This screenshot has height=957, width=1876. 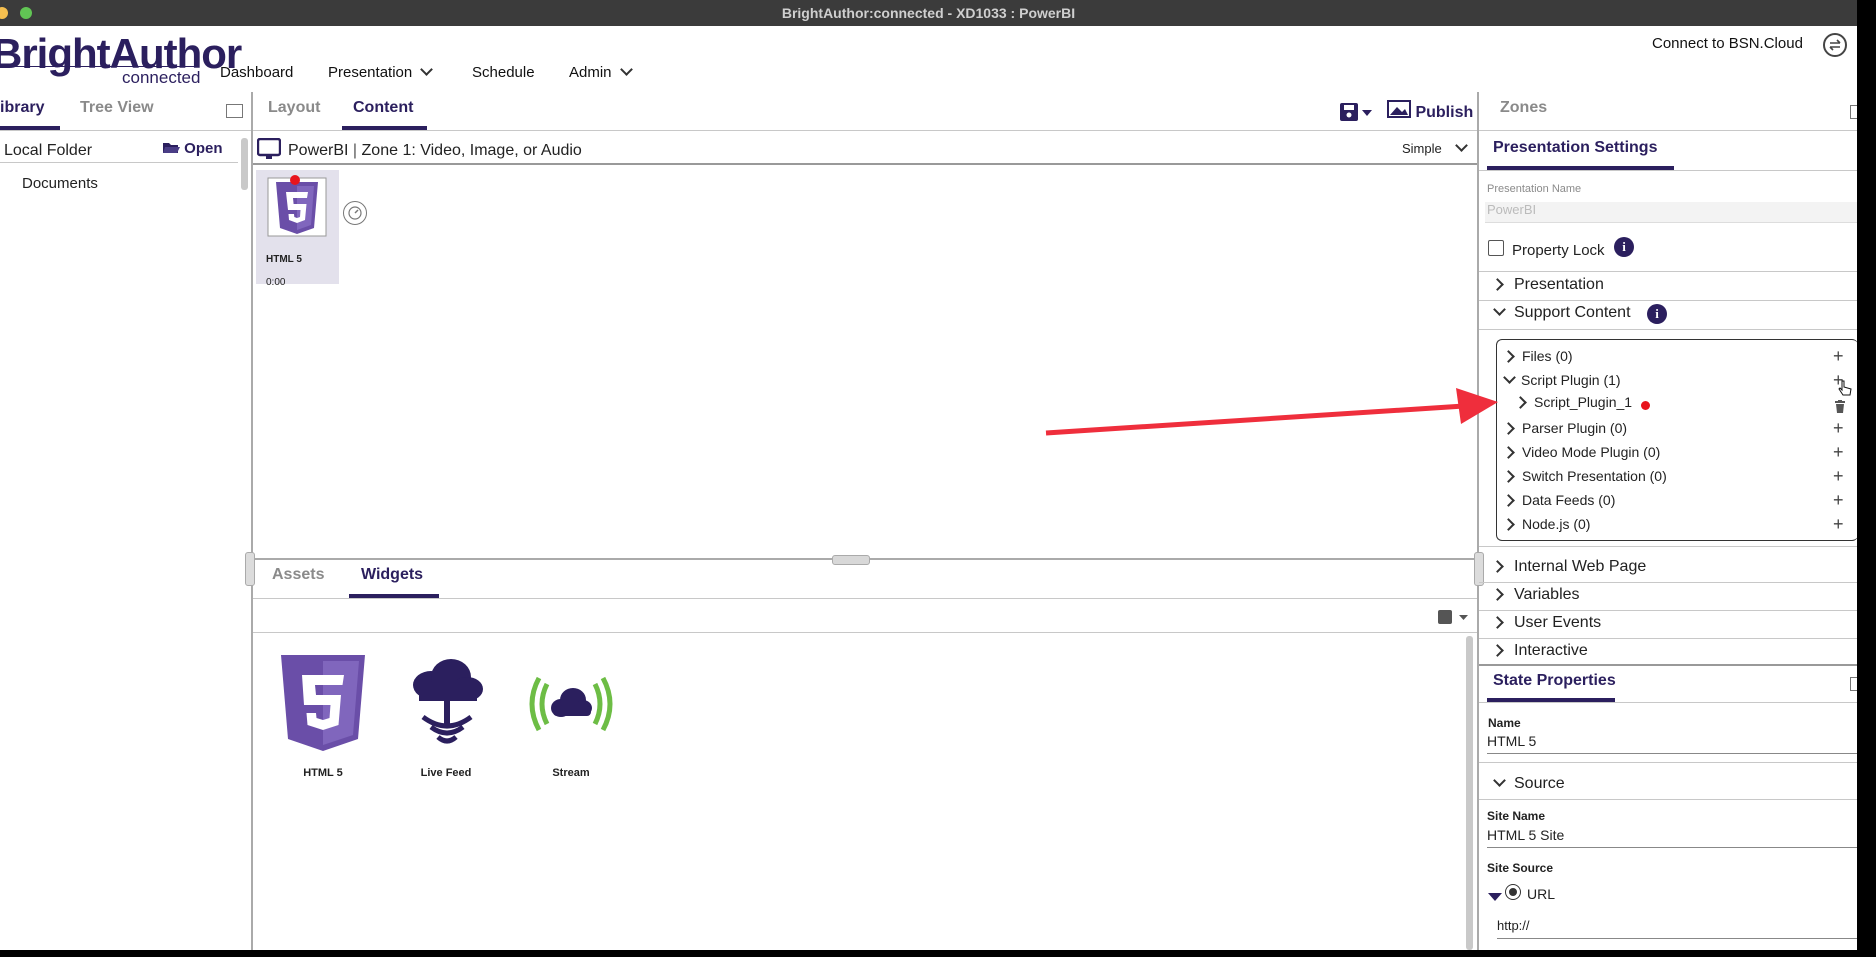 I want to click on tab-zones: Zones, so click(x=1523, y=108).